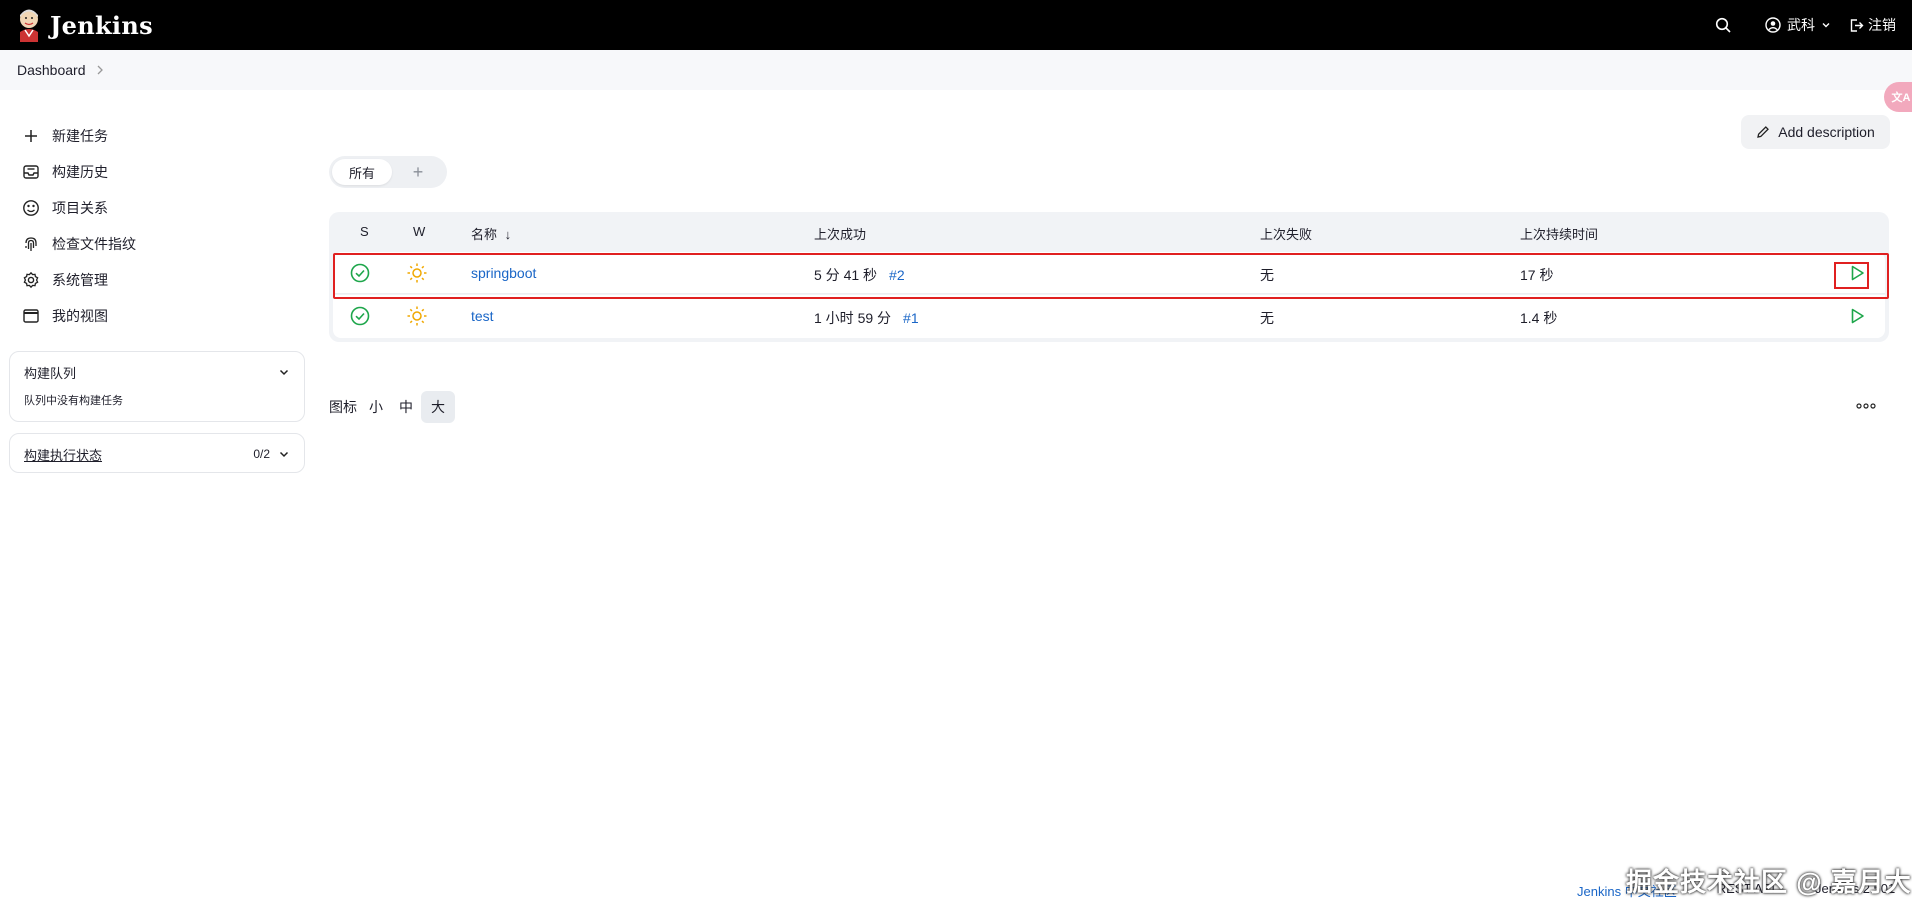 Image resolution: width=1912 pixels, height=920 pixels. I want to click on window-icon, so click(31, 316).